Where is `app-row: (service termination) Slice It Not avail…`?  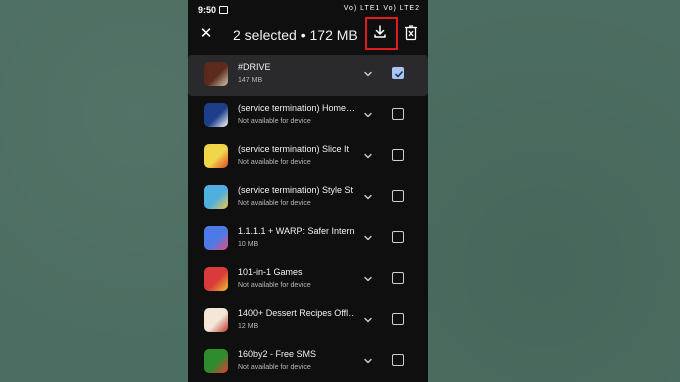
app-row: (service termination) Slice It Not avail… is located at coordinates (308, 157).